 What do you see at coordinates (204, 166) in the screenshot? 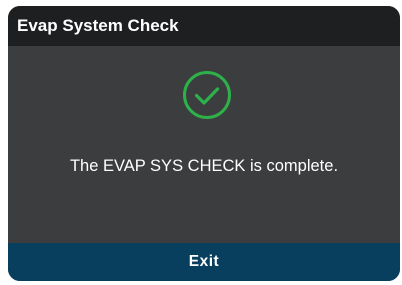
I see `status-message: The EVAP SYS CHECK is complete.` at bounding box center [204, 166].